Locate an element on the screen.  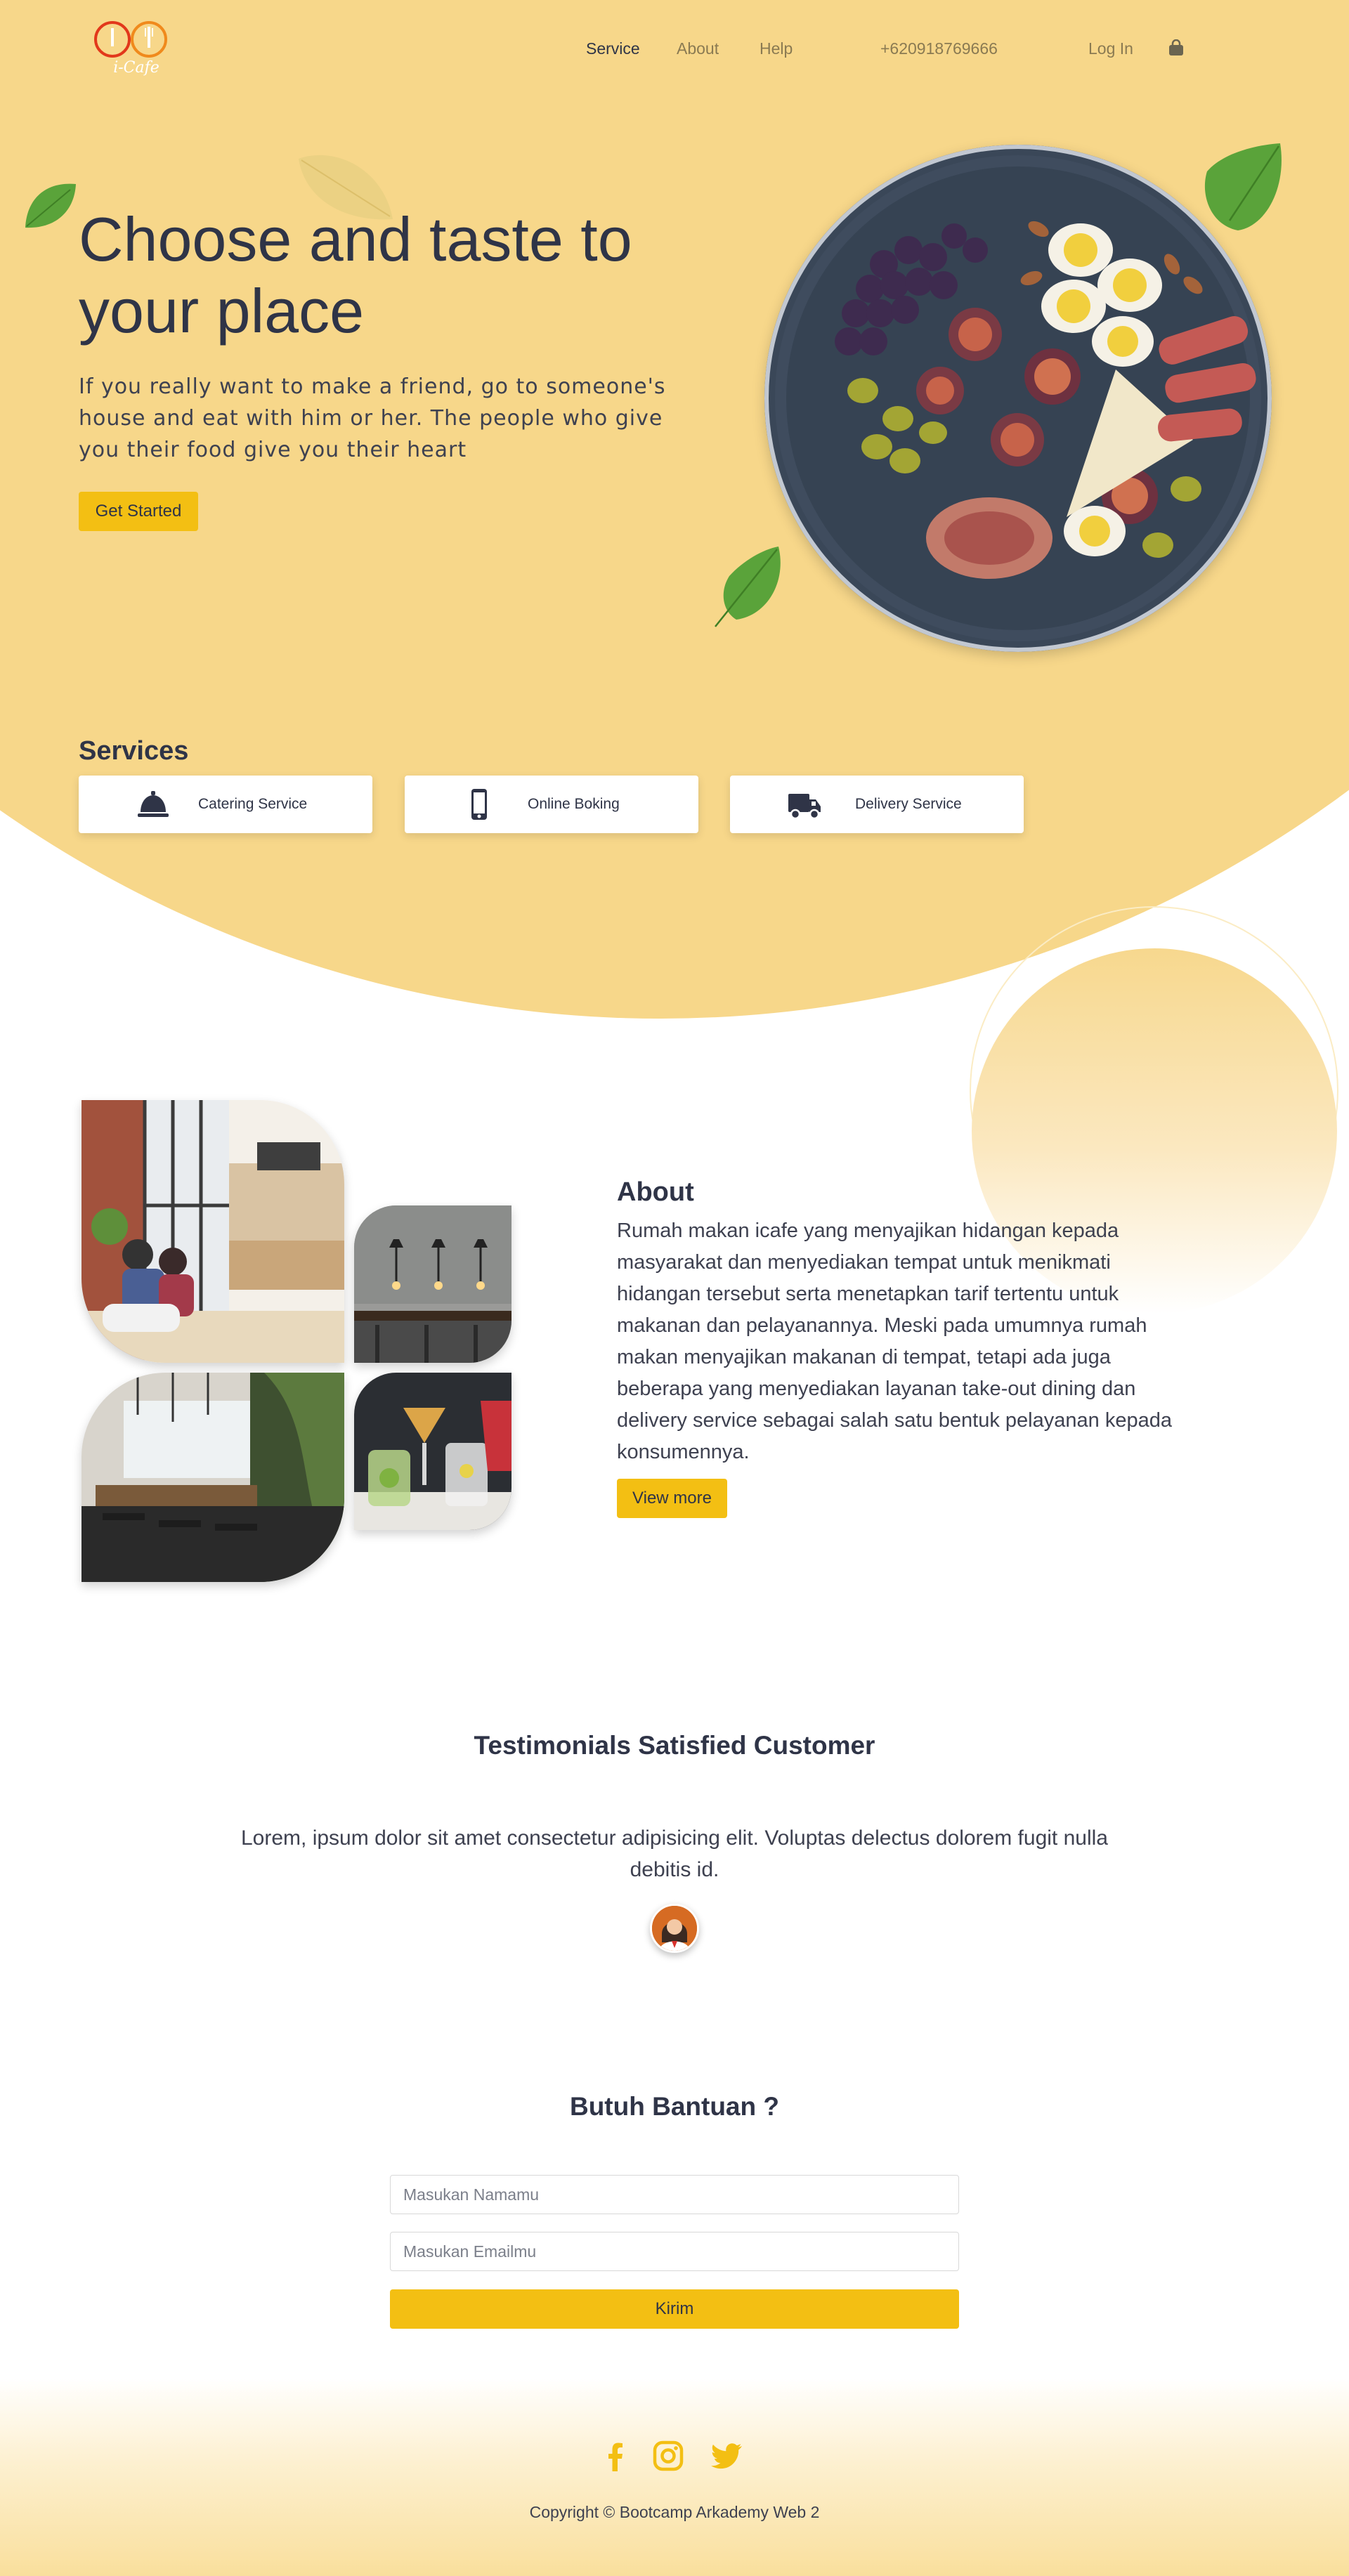
copyright-text: Copyright © Bootcamp Arkademy Web 2 is located at coordinates (674, 2512).